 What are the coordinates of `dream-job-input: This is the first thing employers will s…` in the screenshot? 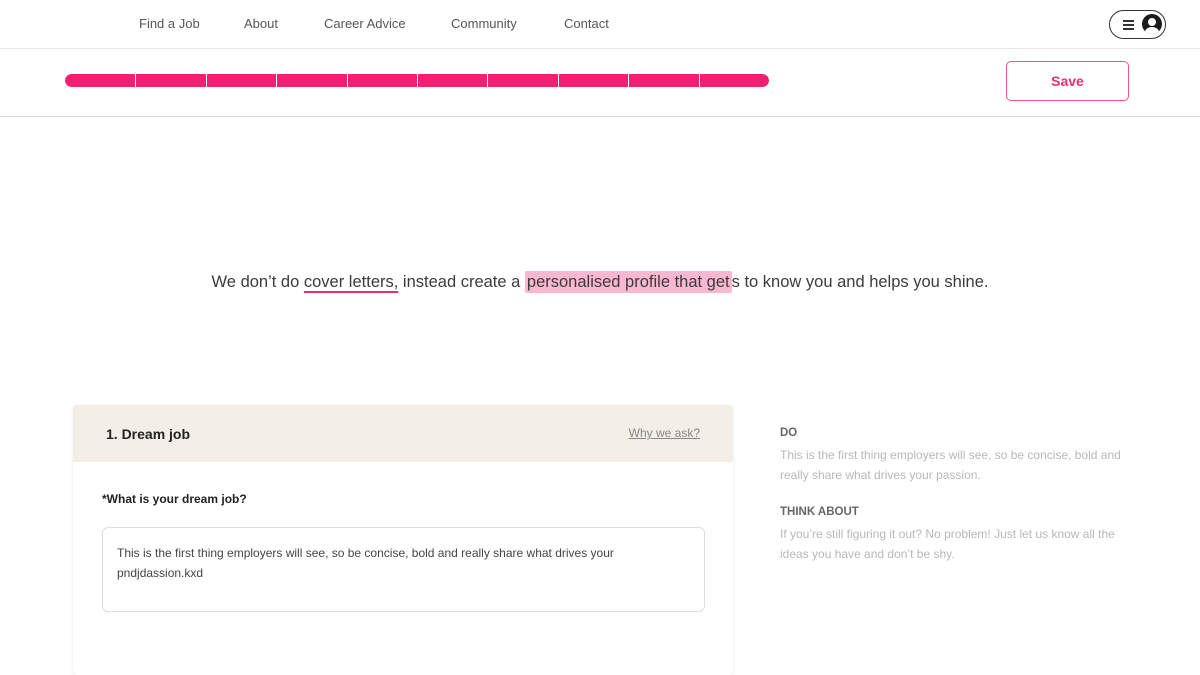 It's located at (403, 569).